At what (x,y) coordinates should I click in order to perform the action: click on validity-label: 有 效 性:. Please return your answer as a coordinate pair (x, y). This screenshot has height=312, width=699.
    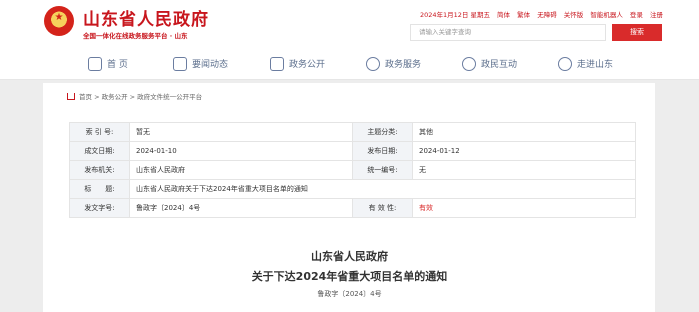
    Looking at the image, I should click on (382, 208).